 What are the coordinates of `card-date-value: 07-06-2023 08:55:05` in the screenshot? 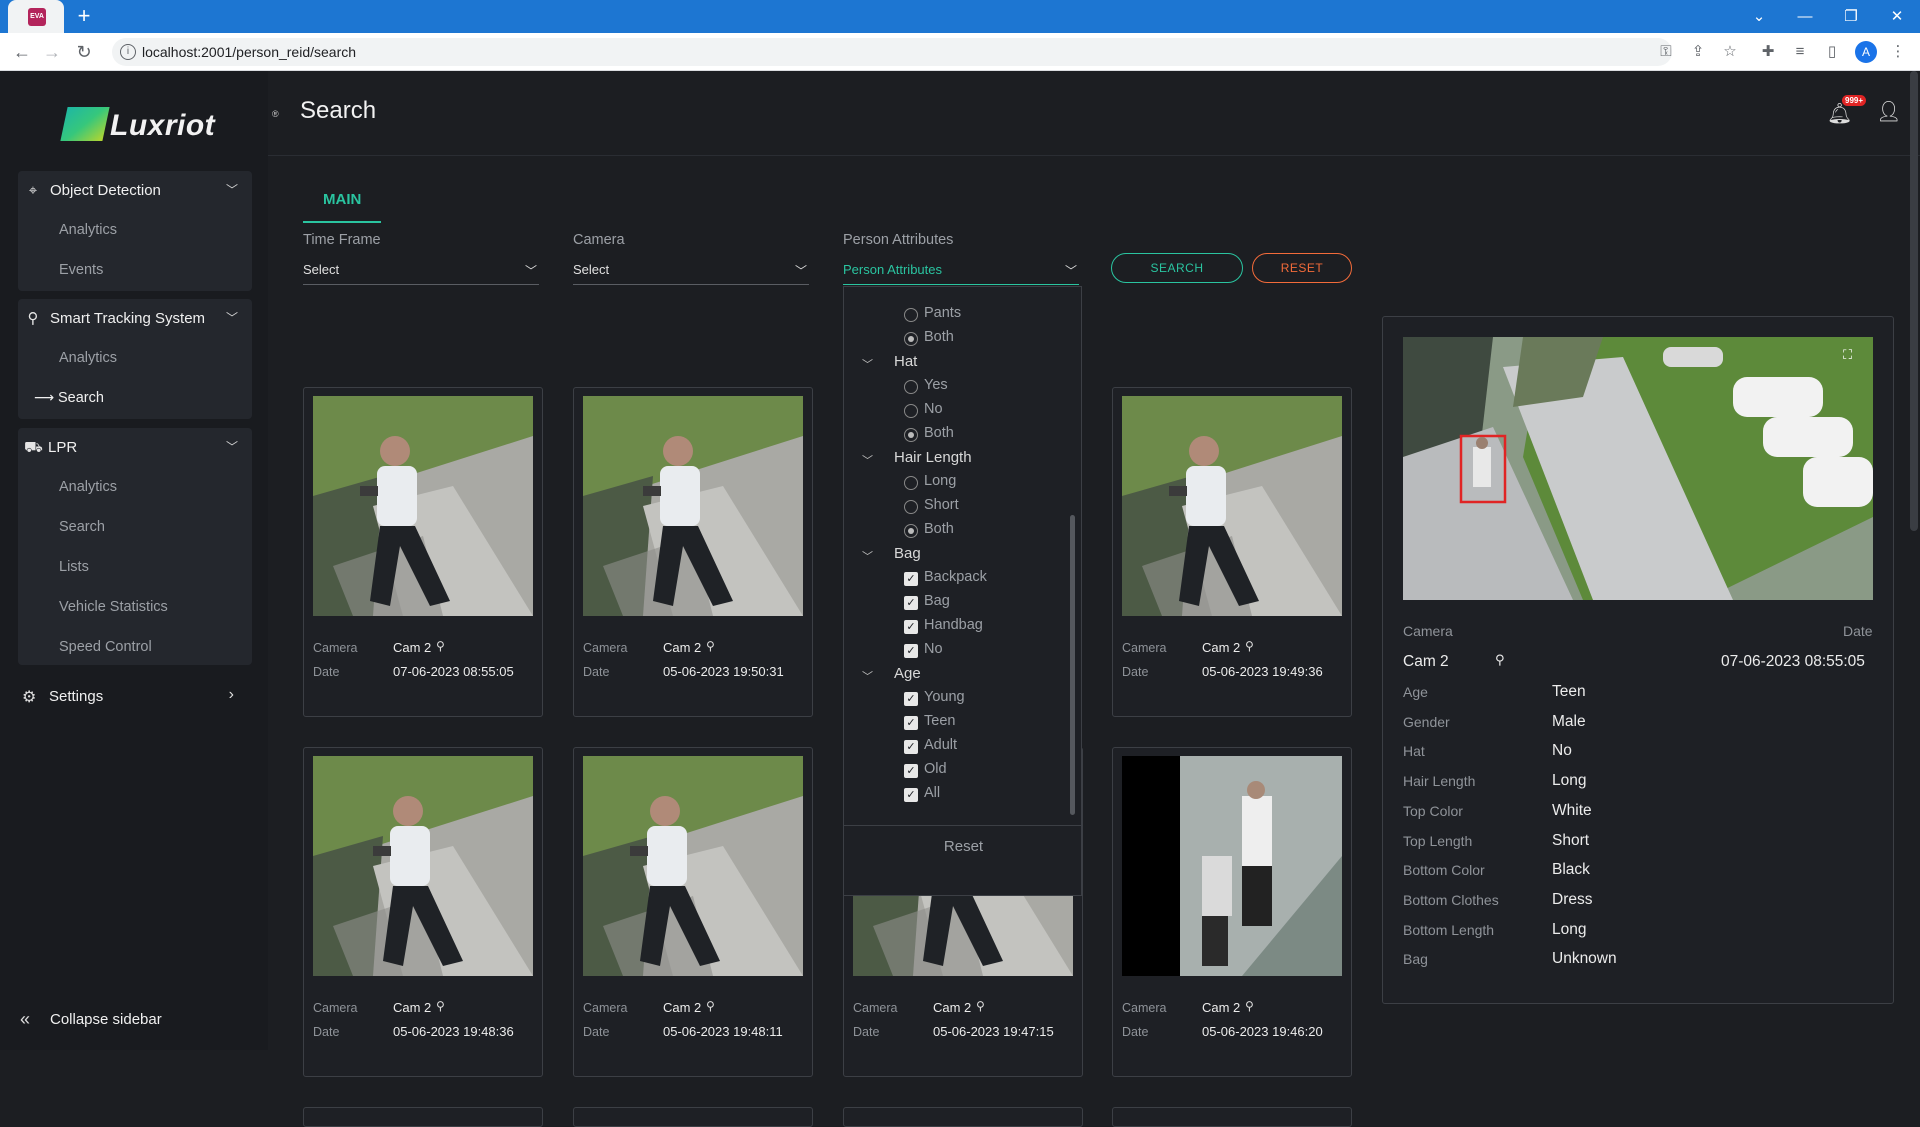 It's located at (453, 671).